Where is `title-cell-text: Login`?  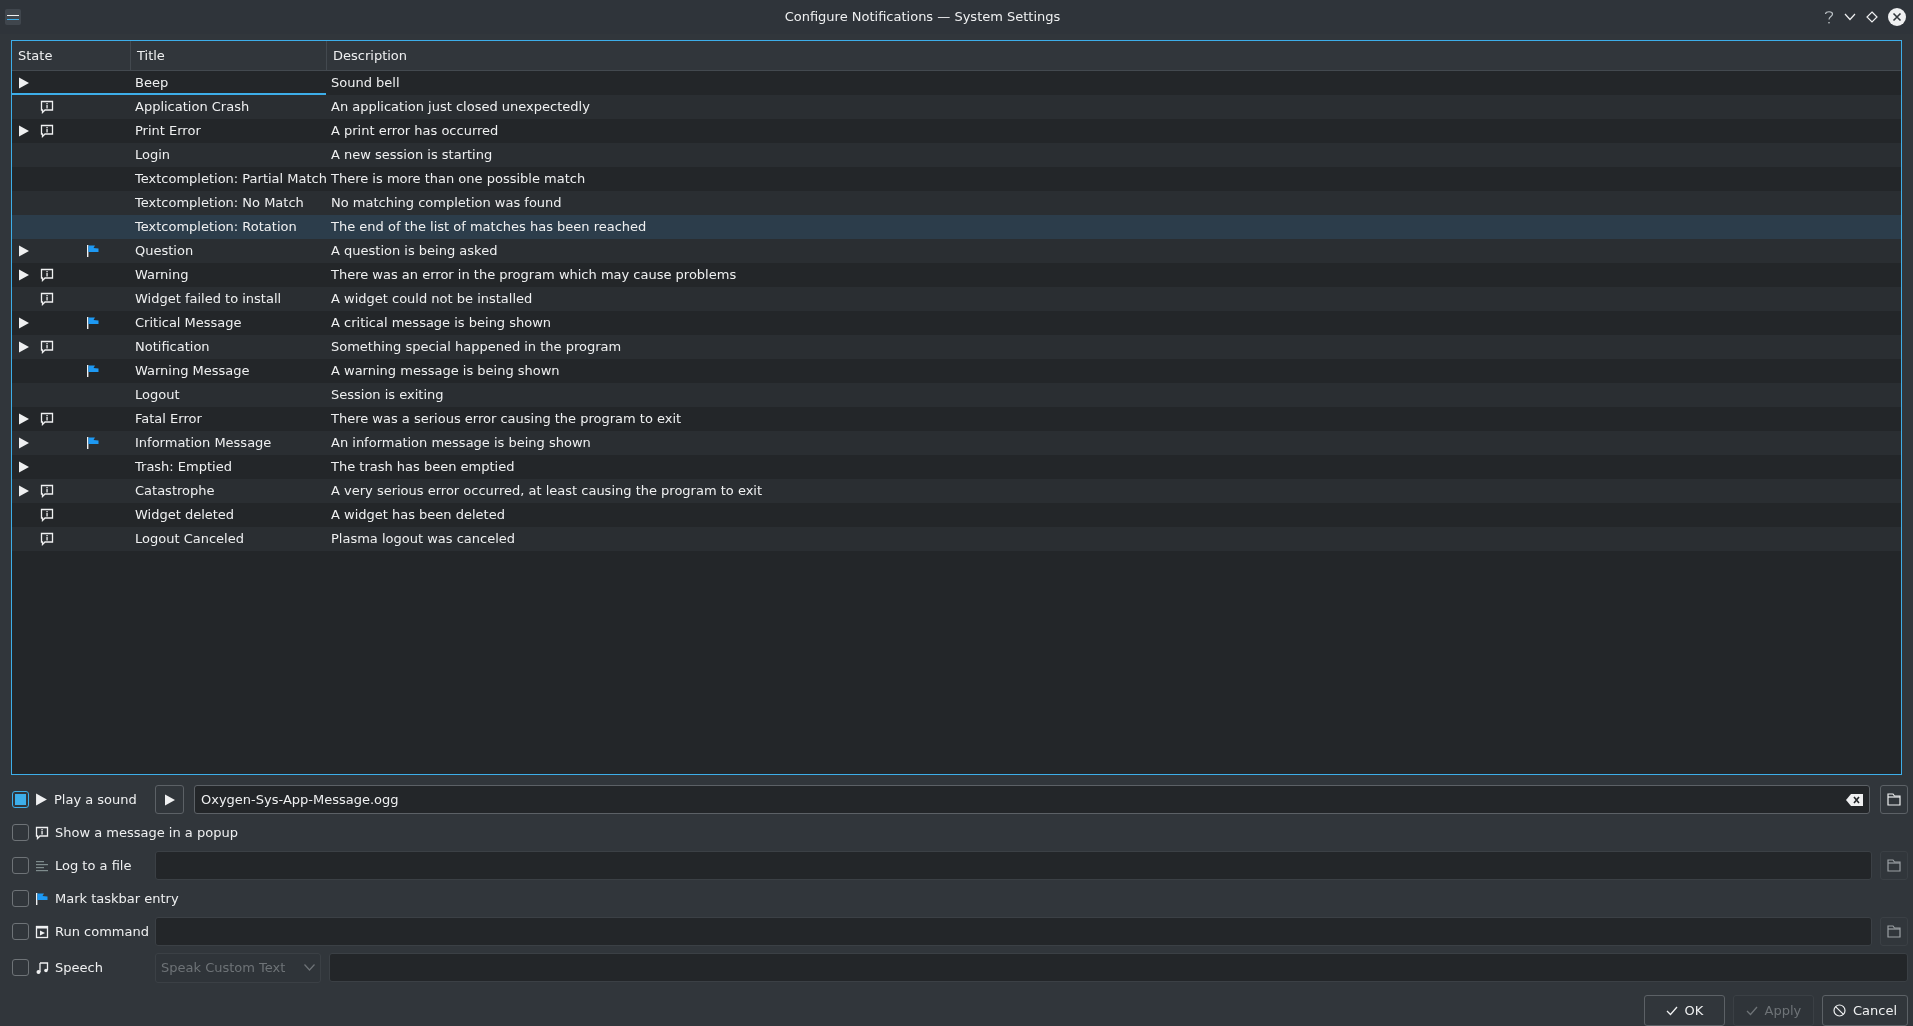
title-cell-text: Login is located at coordinates (153, 155).